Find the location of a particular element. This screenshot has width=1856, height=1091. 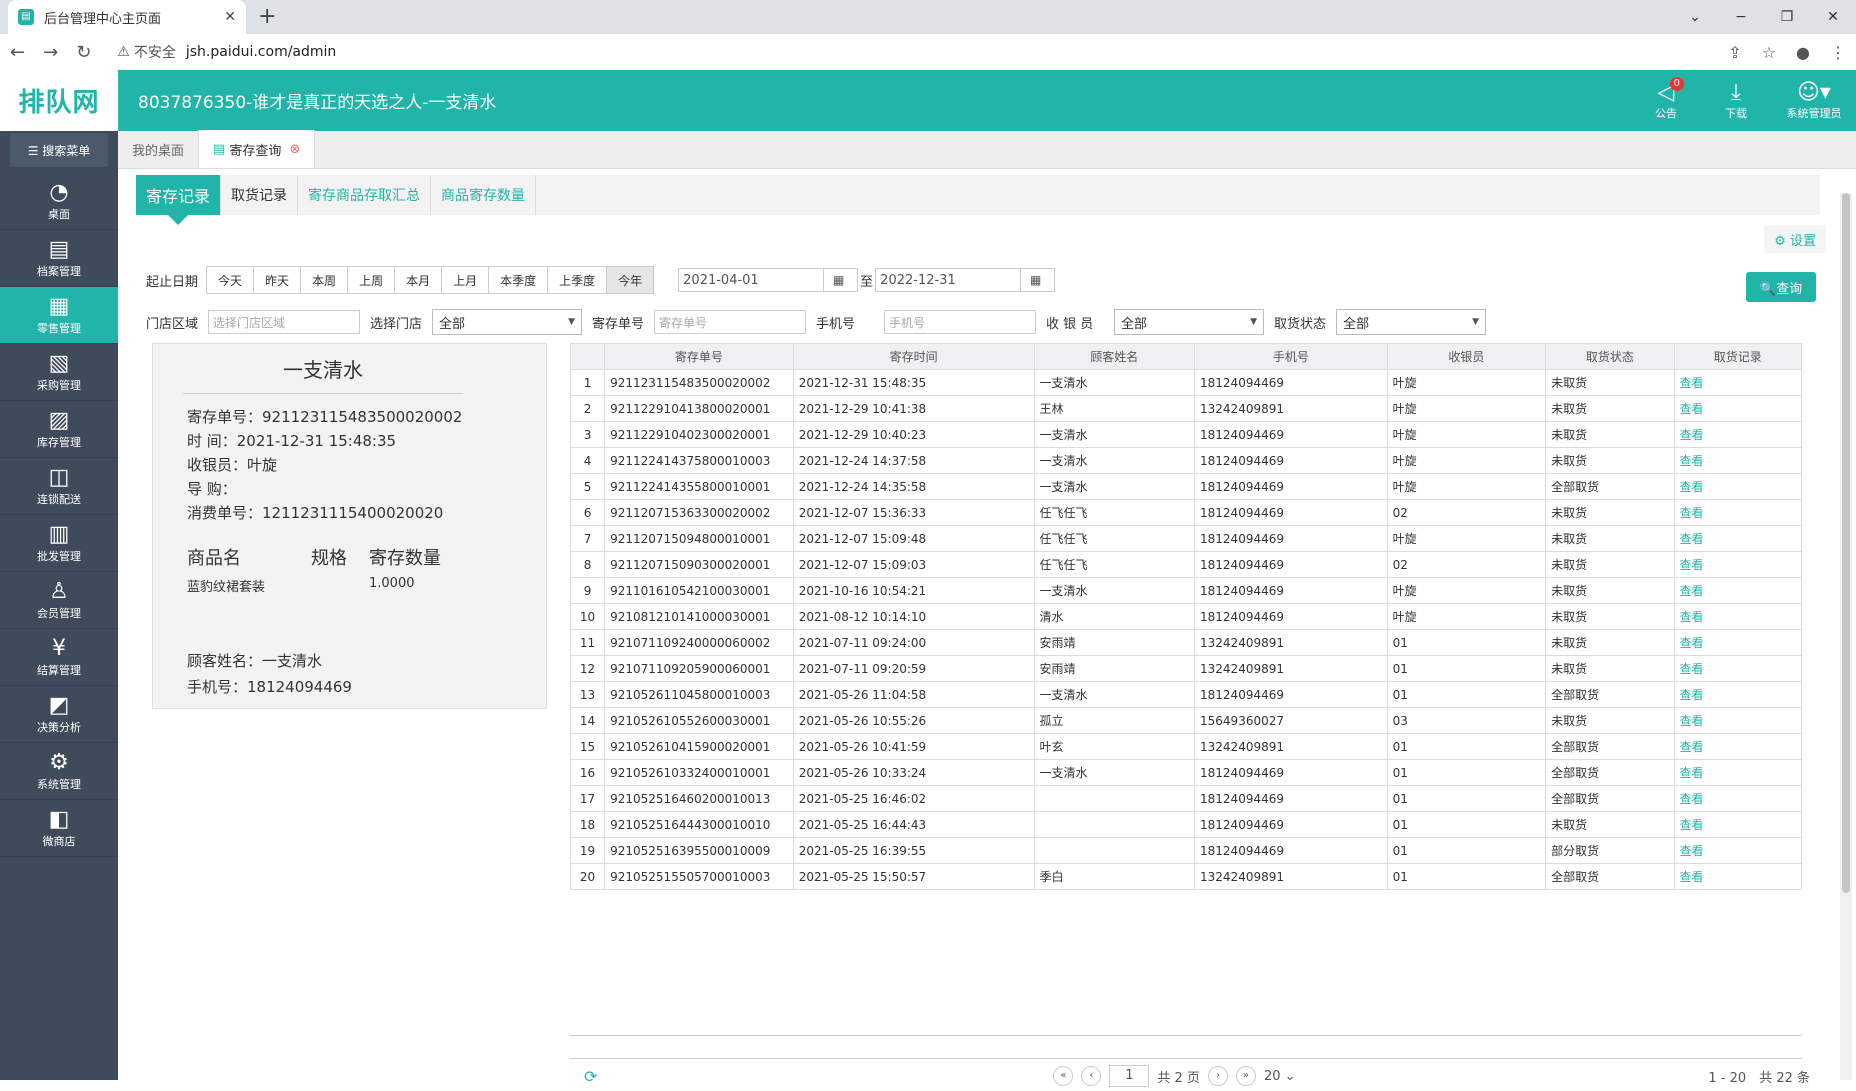

cashier-select: 全部▼ is located at coordinates (1189, 322).